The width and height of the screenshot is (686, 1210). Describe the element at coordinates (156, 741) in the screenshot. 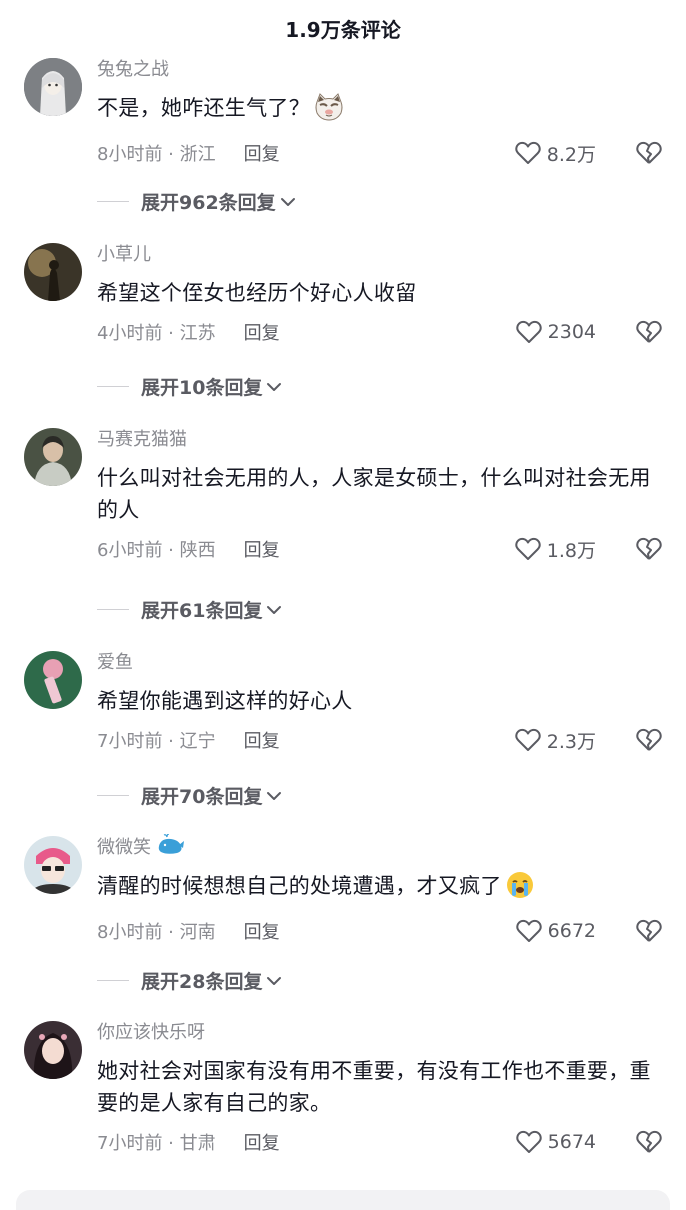

I see `comment-time-location: 7小时前 · 辽宁` at that location.